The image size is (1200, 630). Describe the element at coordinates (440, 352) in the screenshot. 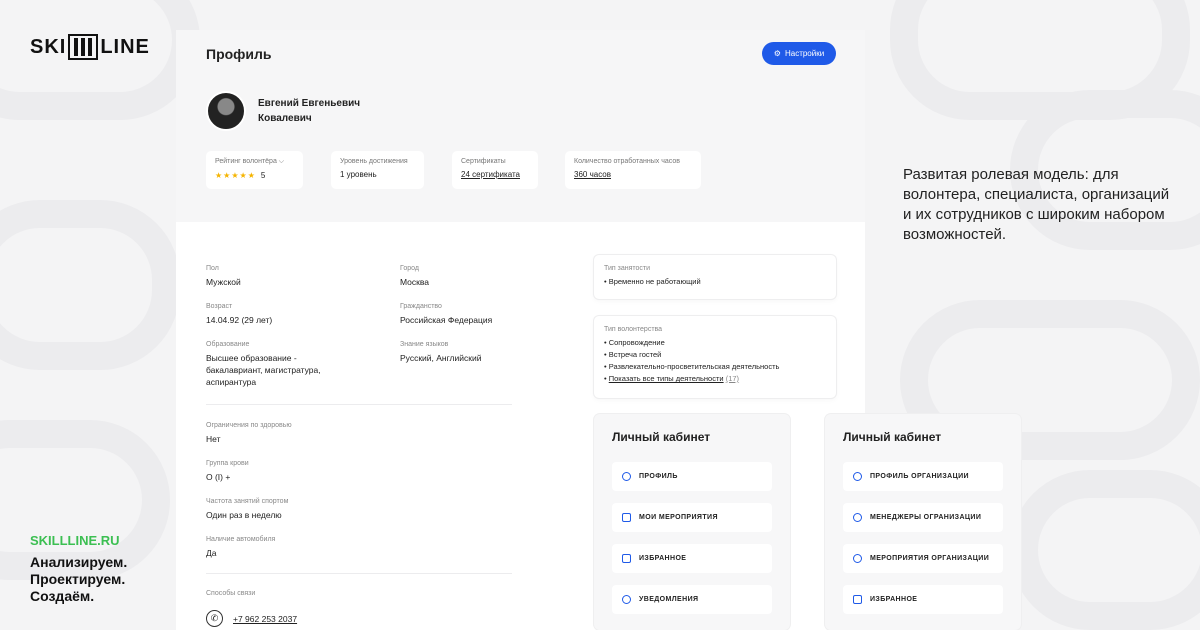

I see `field-languages: Знание языков Русский, Английский` at that location.